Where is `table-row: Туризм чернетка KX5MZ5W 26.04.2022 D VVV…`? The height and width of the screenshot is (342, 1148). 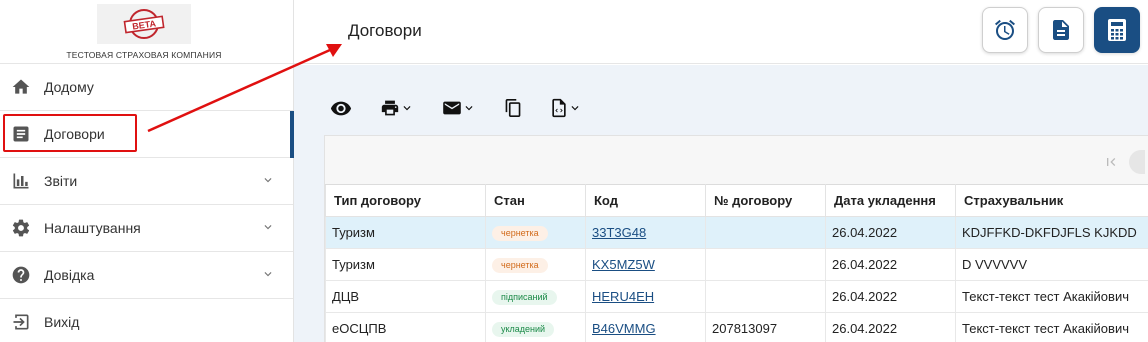 table-row: Туризм чернетка KX5MZ5W 26.04.2022 D VVV… is located at coordinates (736, 264).